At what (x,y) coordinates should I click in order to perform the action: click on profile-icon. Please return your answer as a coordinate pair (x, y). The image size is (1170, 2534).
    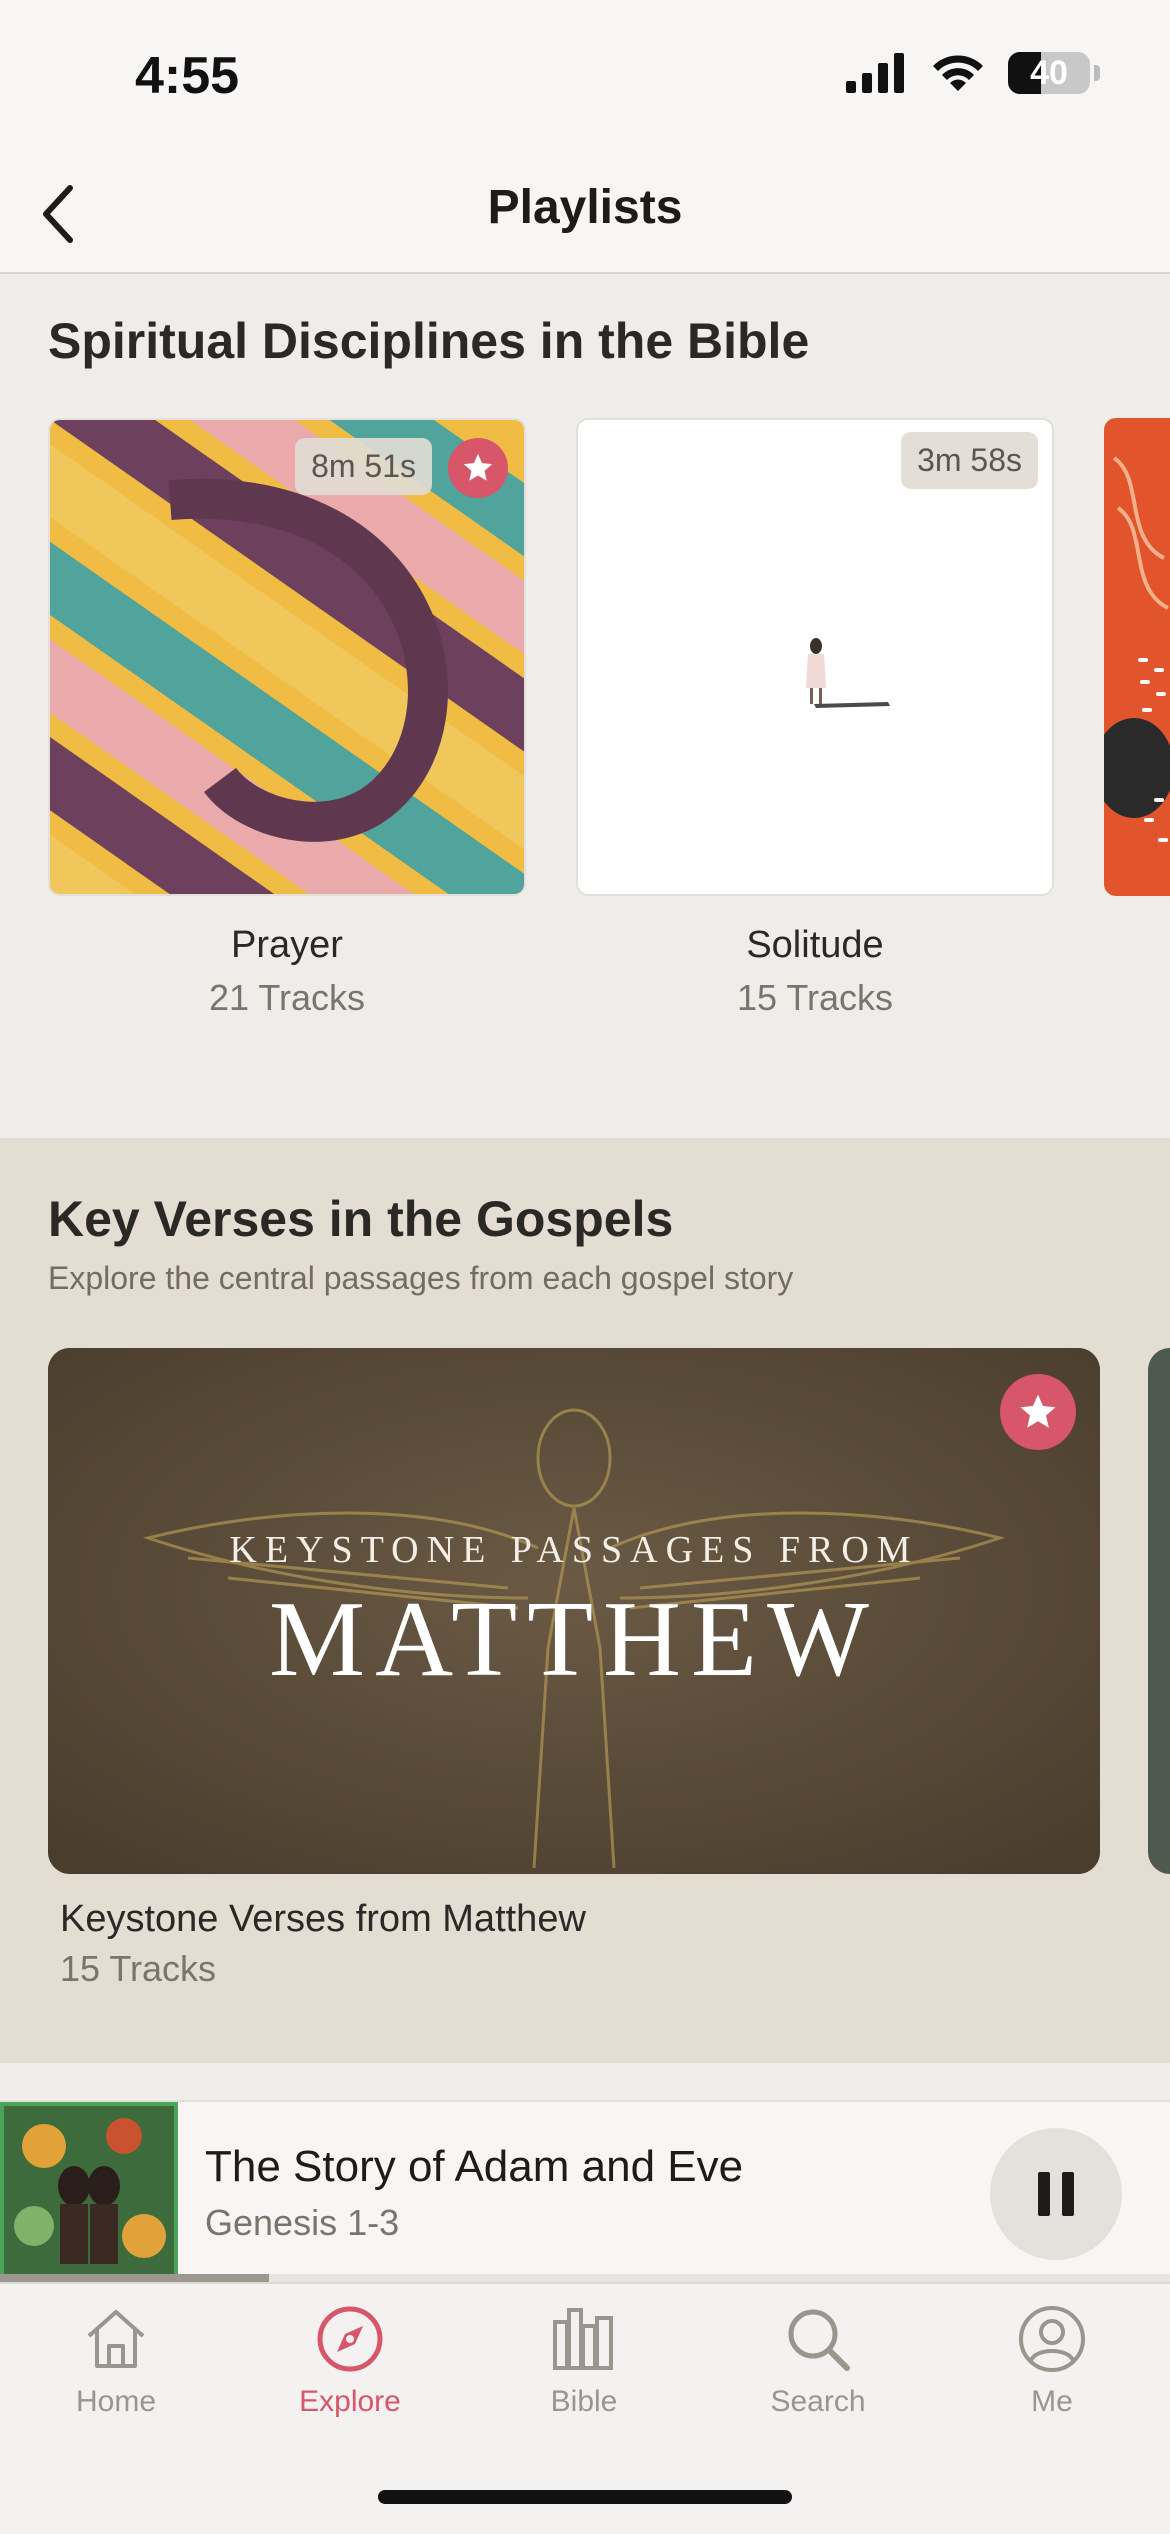
    Looking at the image, I should click on (1052, 2339).